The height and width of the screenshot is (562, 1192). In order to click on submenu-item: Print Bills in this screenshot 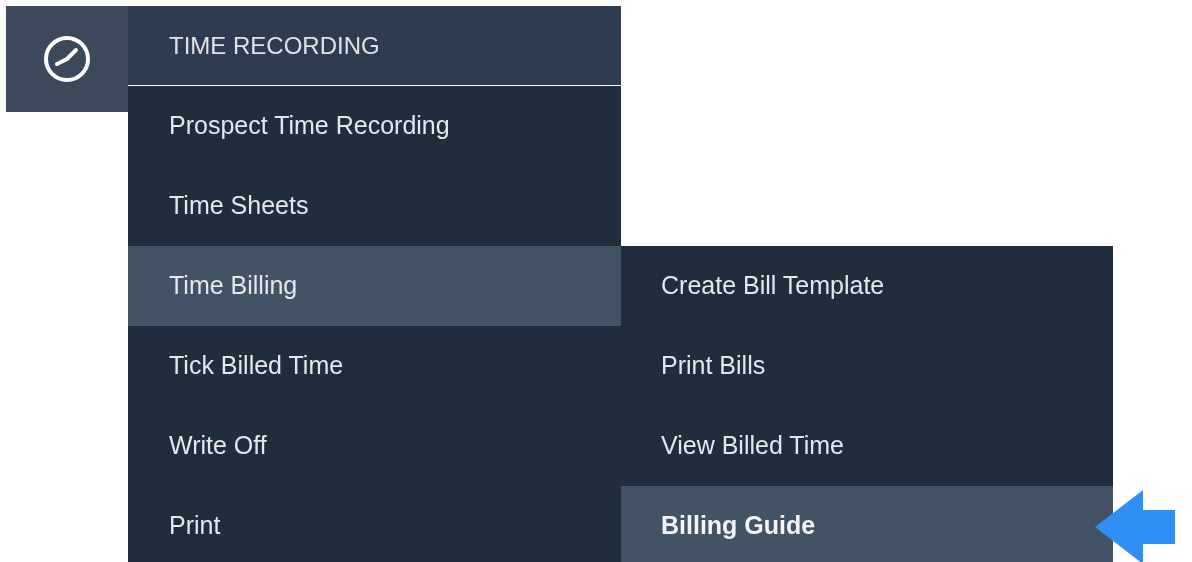, I will do `click(867, 366)`.